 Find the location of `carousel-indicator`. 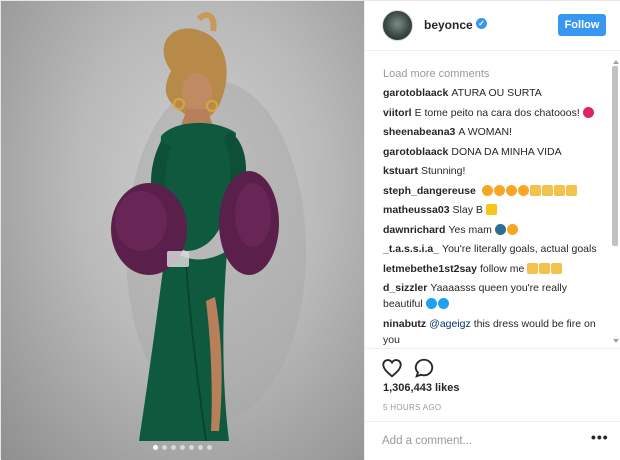

carousel-indicator is located at coordinates (182, 447).